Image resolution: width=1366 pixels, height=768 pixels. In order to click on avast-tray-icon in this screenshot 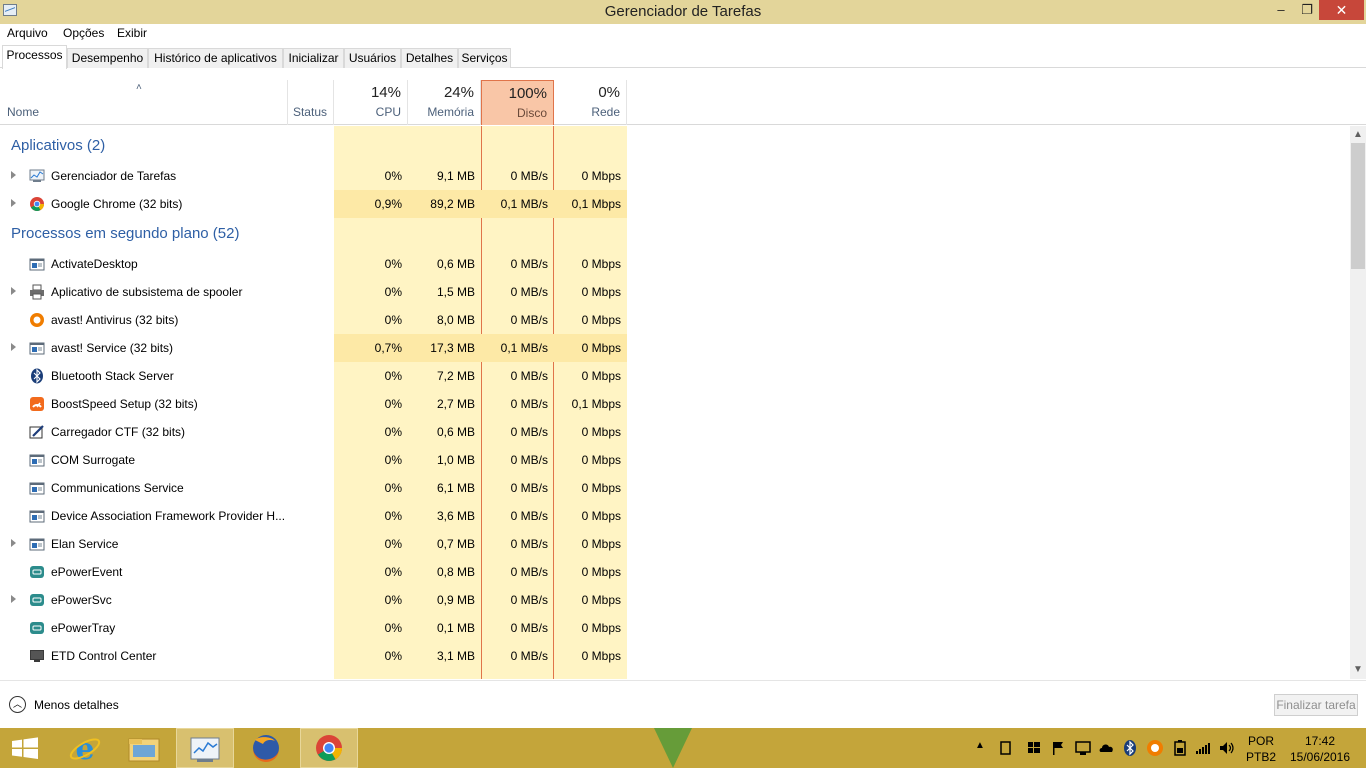, I will do `click(1155, 748)`.